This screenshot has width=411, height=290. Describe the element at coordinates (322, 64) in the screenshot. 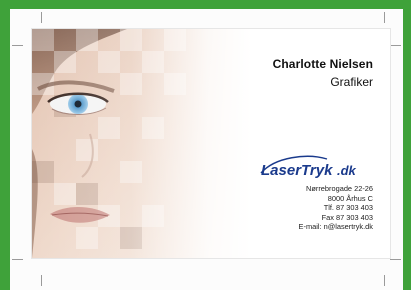

I see `contact-name: Charlotte Nielsen` at that location.